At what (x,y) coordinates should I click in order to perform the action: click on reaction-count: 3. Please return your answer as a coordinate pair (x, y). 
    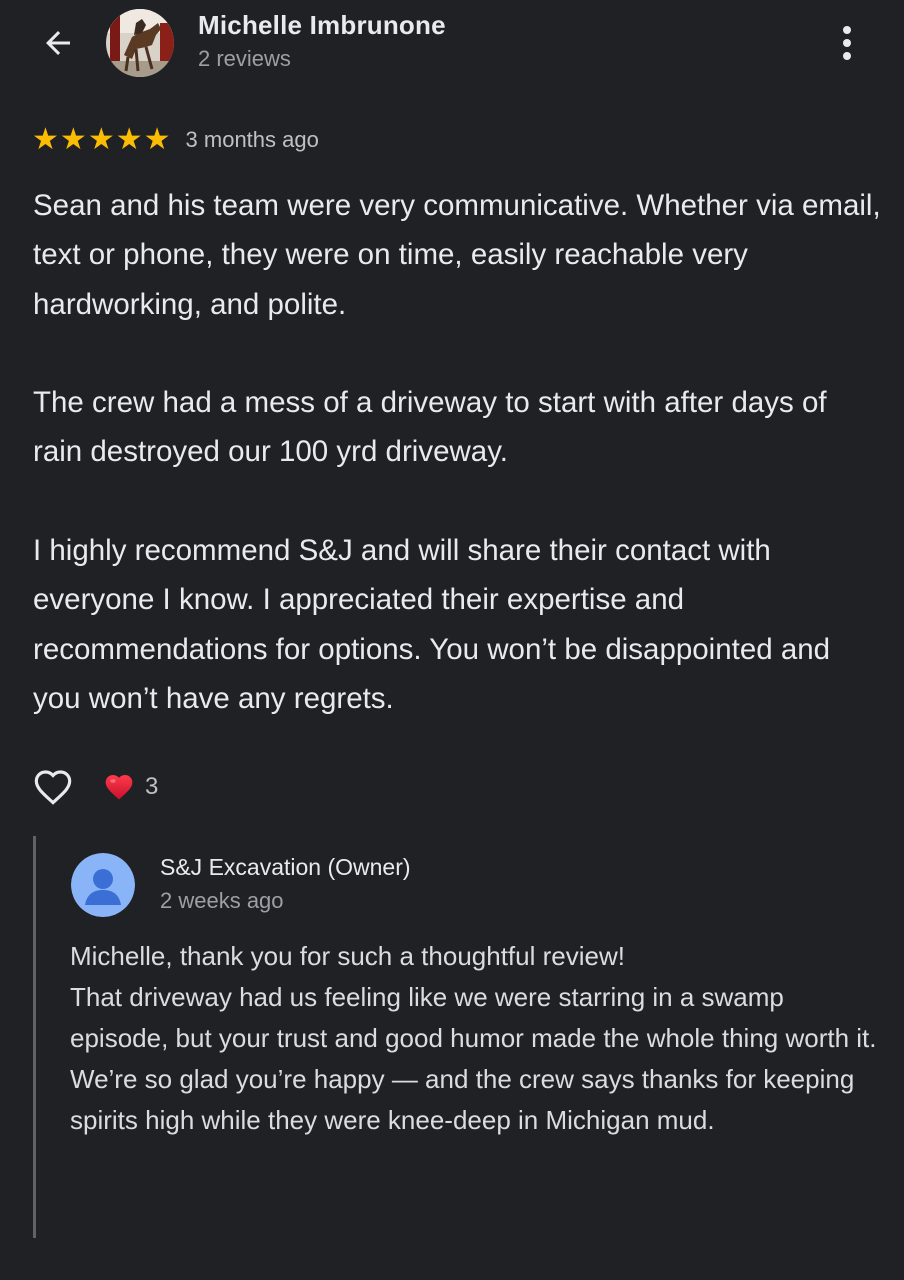
    Looking at the image, I should click on (152, 786).